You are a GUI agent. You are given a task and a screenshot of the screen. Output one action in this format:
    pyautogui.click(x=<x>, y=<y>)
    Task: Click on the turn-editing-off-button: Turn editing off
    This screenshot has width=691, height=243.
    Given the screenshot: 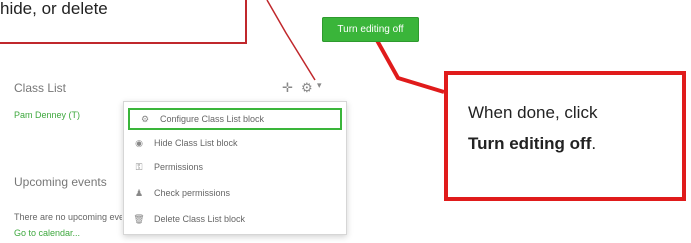 What is the action you would take?
    pyautogui.click(x=370, y=29)
    